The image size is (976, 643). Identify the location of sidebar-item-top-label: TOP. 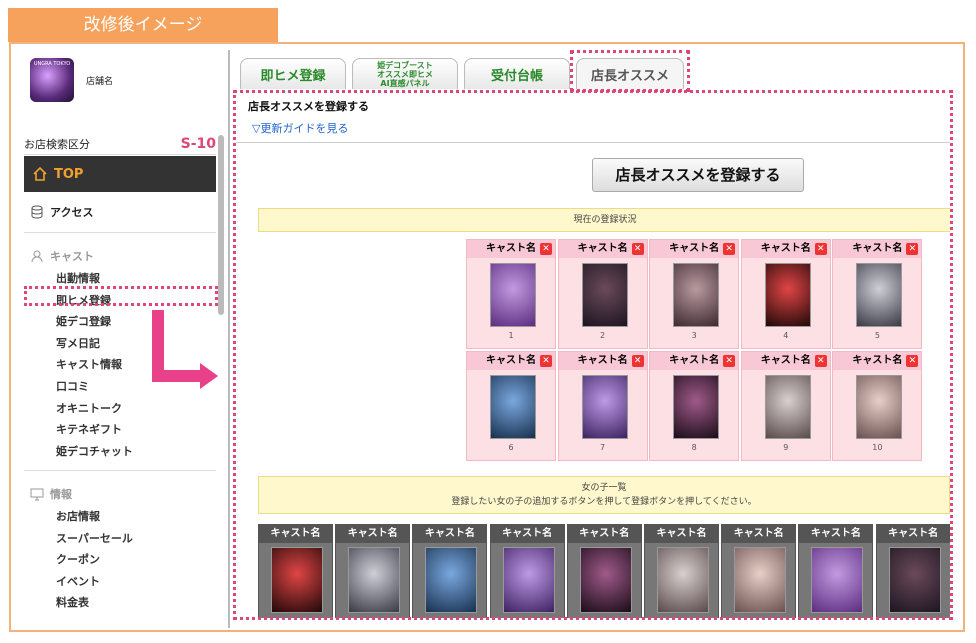
(69, 174).